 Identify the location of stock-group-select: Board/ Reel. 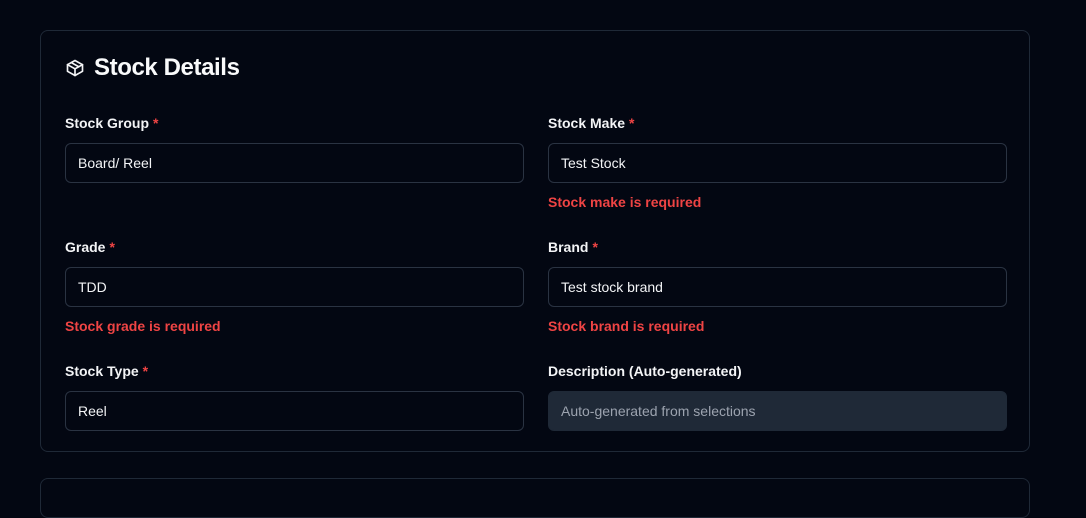
(294, 163).